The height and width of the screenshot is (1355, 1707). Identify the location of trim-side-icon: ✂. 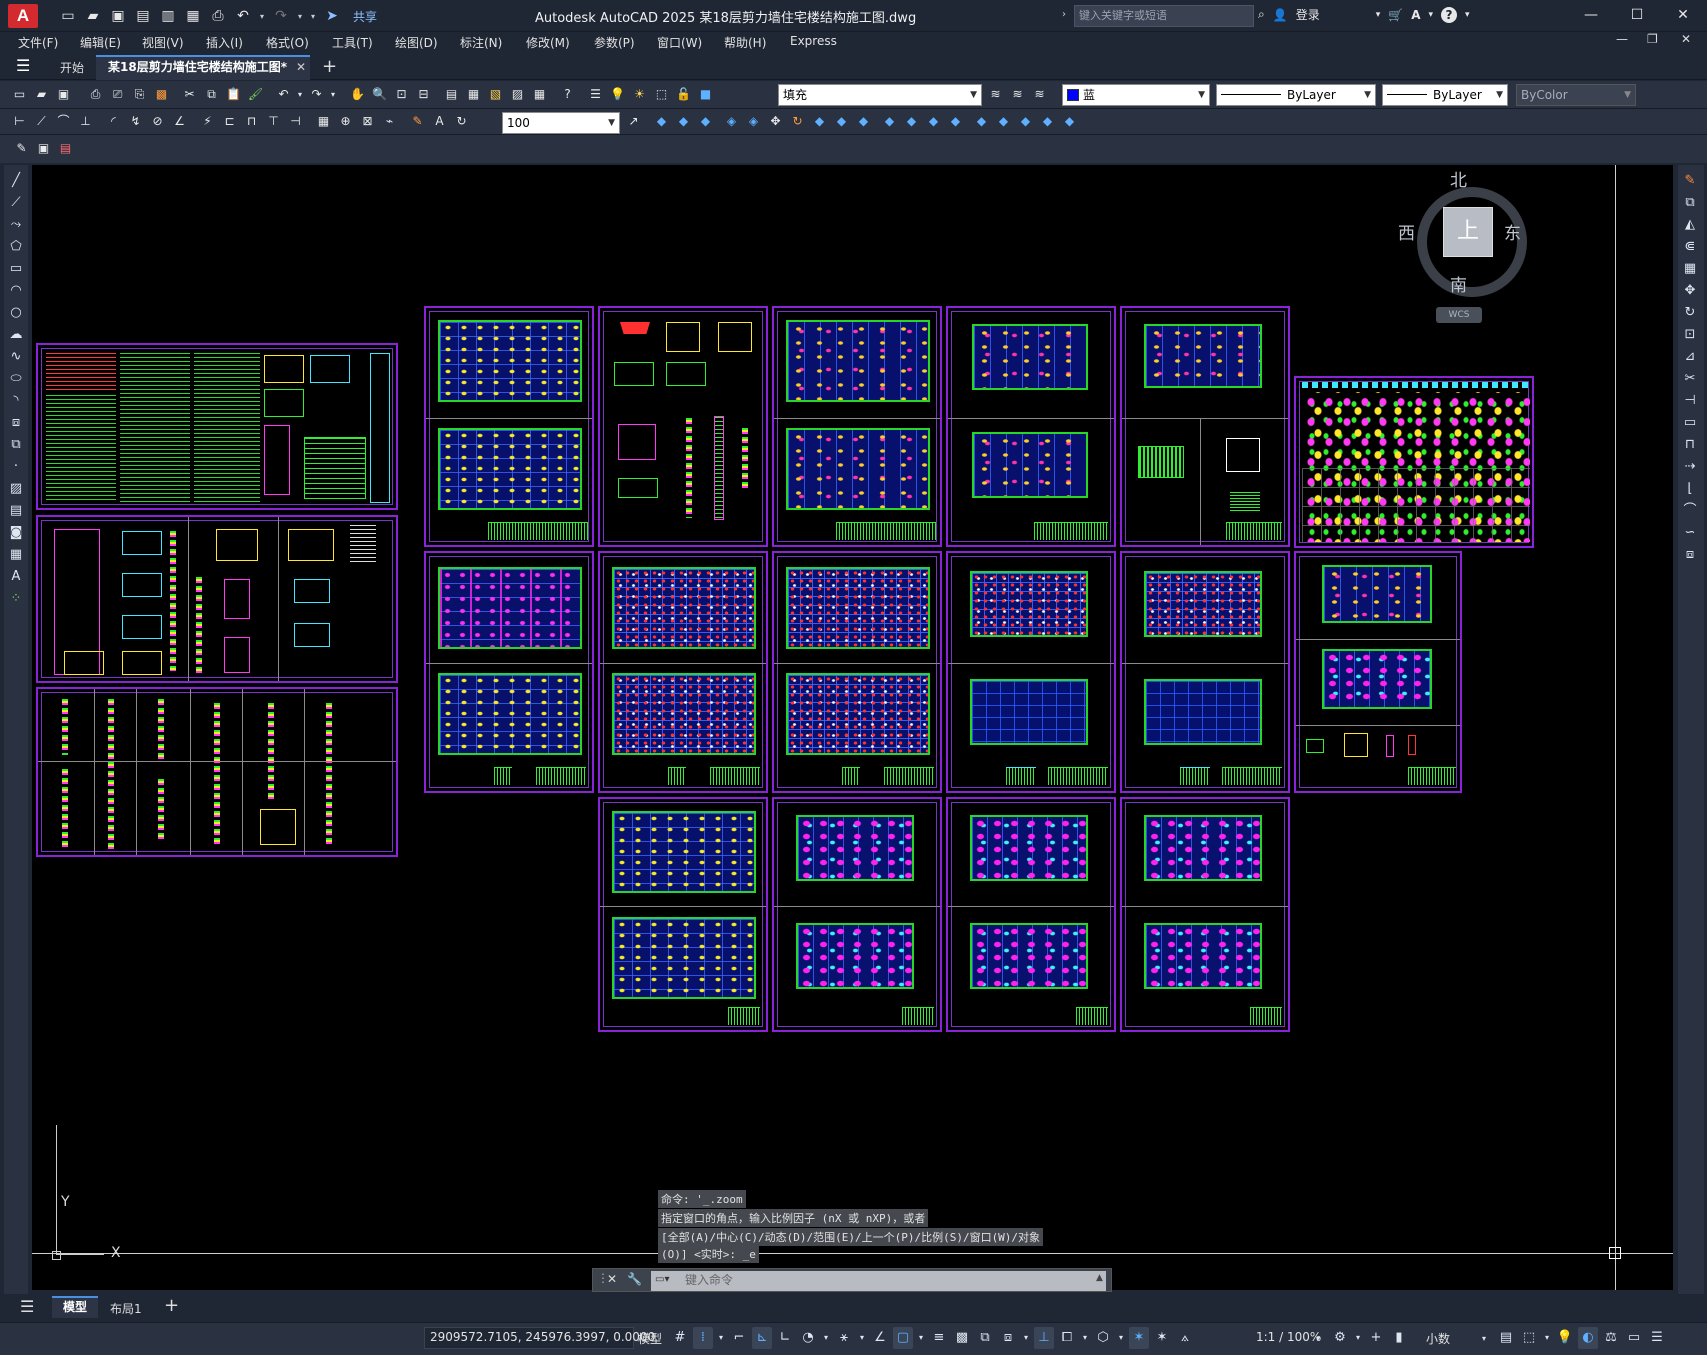
(1690, 379).